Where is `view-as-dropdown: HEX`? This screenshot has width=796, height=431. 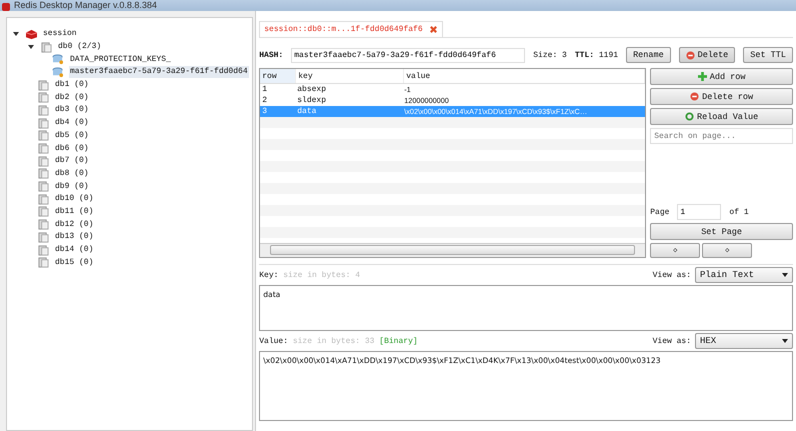
view-as-dropdown: HEX is located at coordinates (744, 341).